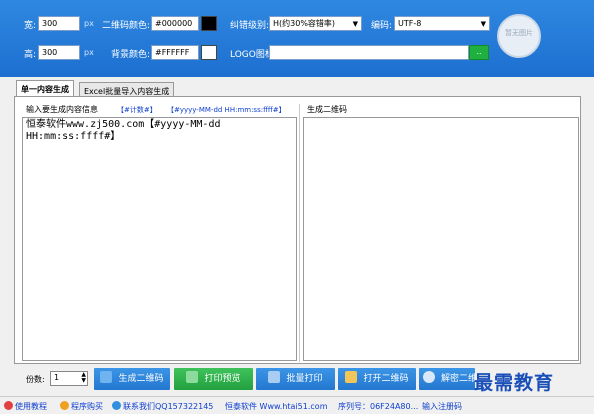 Image resolution: width=594 pixels, height=414 pixels. Describe the element at coordinates (8, 405) in the screenshot. I see `help-icon` at that location.